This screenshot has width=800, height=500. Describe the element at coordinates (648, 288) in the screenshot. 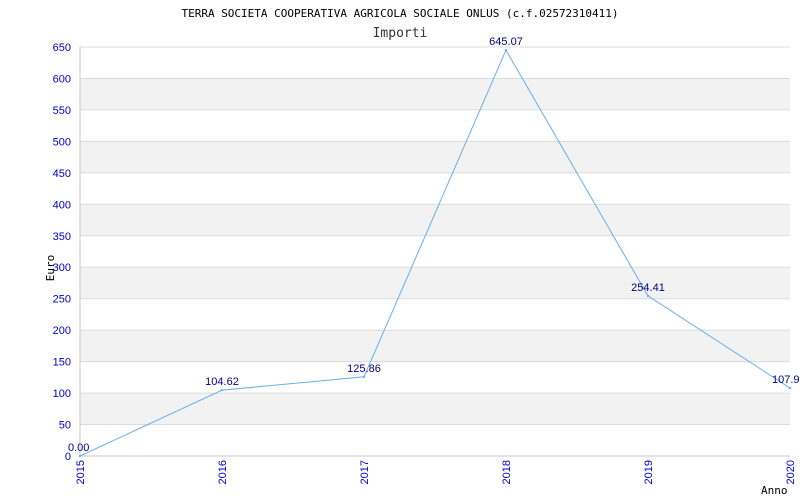

I see `data-label: 254.41` at that location.